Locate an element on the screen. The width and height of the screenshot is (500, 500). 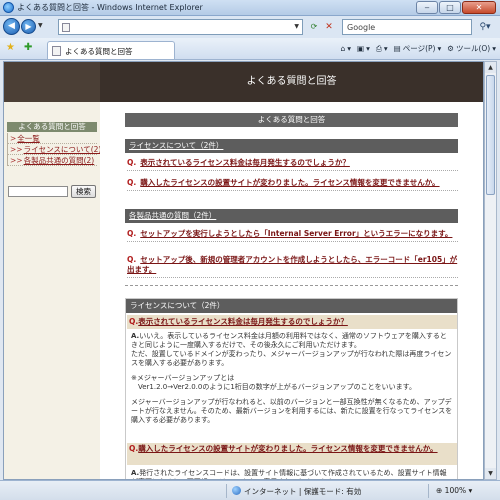
status-bar: インターネット | 保護モード: 有効 ⊕ 100% ▾ is located at coordinates (250, 490).